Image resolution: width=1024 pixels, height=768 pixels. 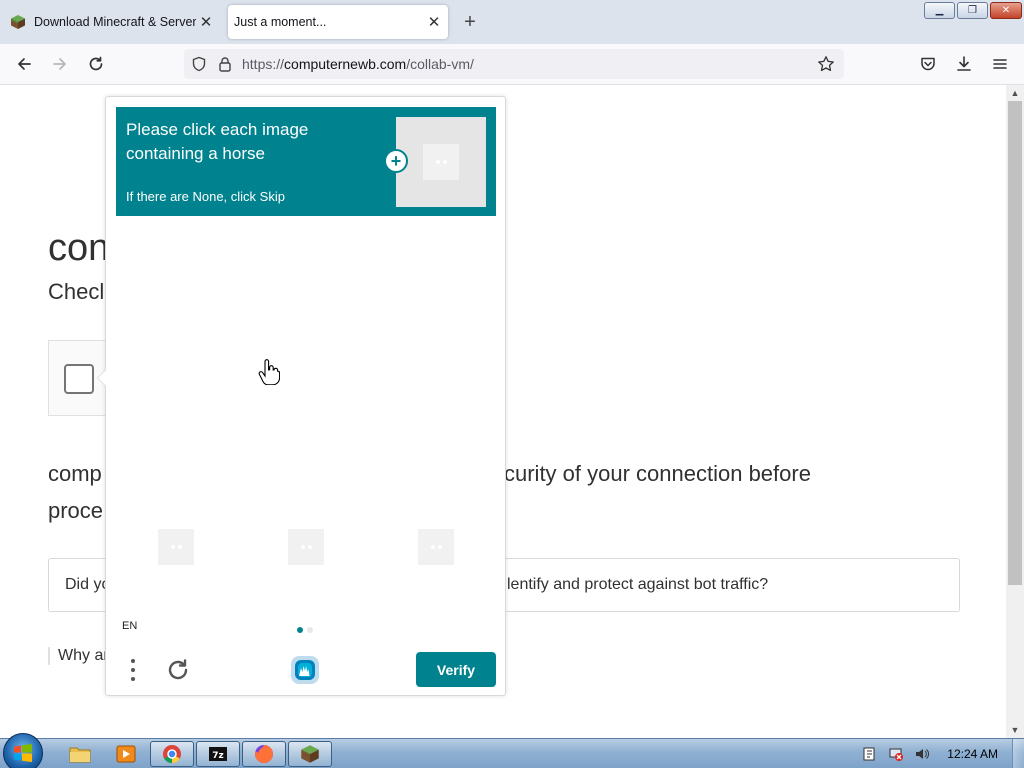 I want to click on close-window-button: ✕, so click(x=1006, y=10).